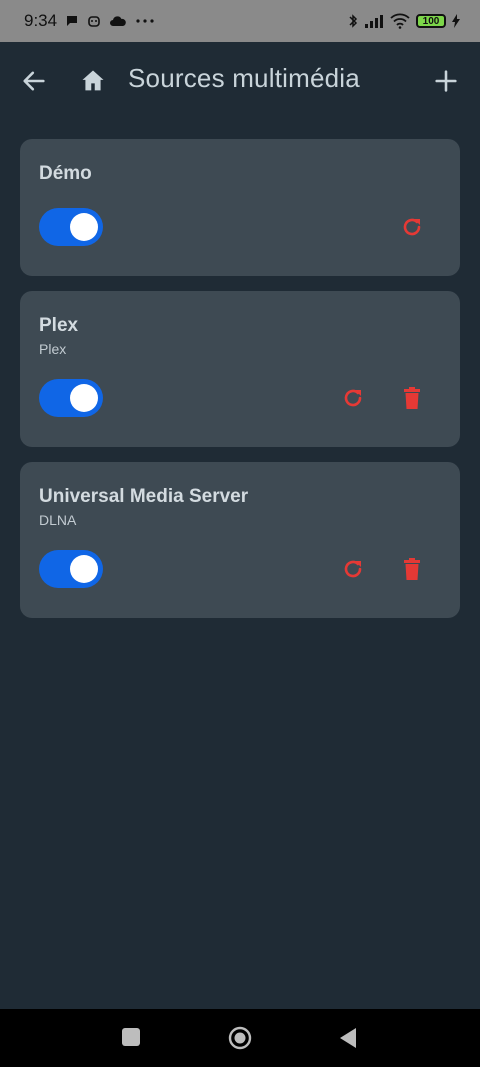 The image size is (480, 1067). I want to click on system-nav-bar, so click(240, 1038).